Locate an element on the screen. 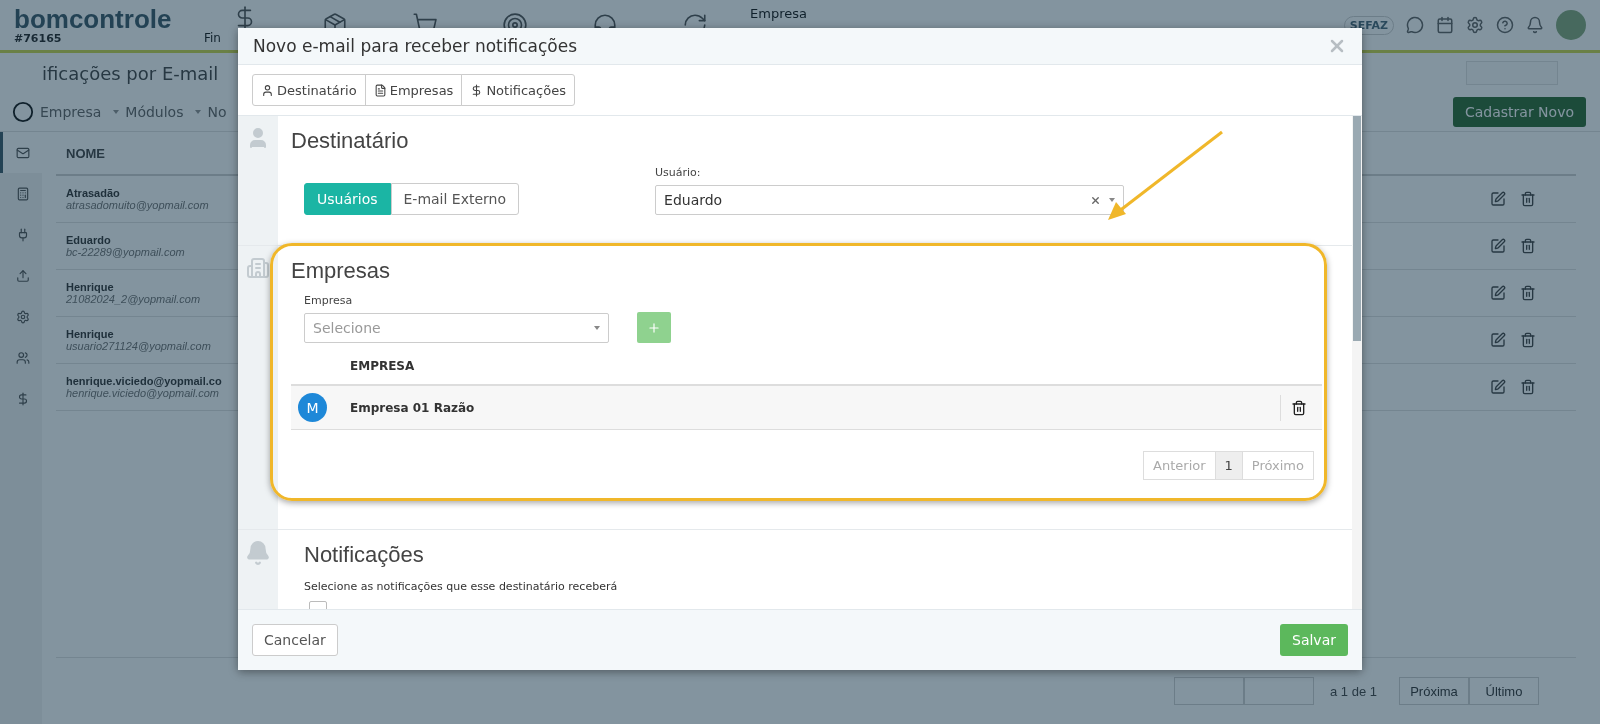 The width and height of the screenshot is (1600, 724). nav-label: Fin is located at coordinates (212, 38).